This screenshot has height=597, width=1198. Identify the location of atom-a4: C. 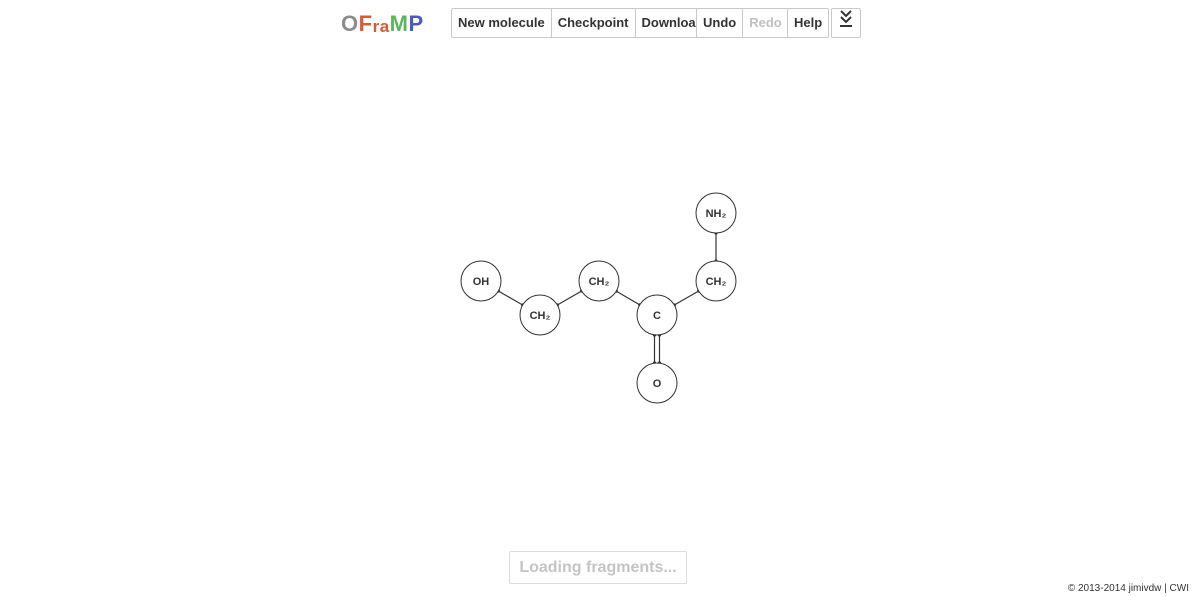
(657, 315).